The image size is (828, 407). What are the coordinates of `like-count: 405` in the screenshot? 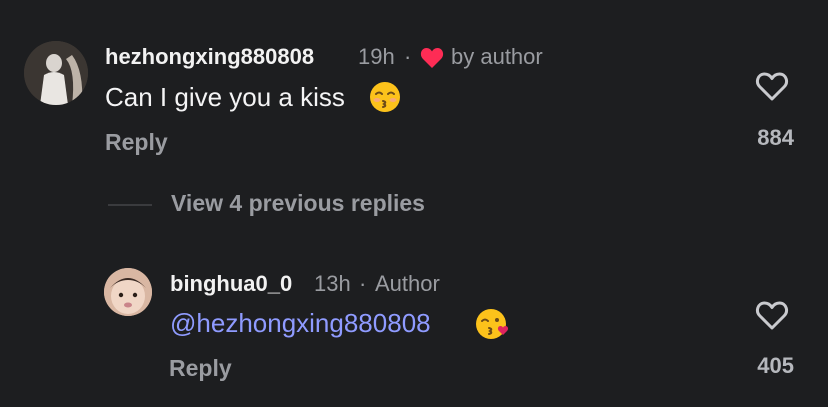 It's located at (775, 365).